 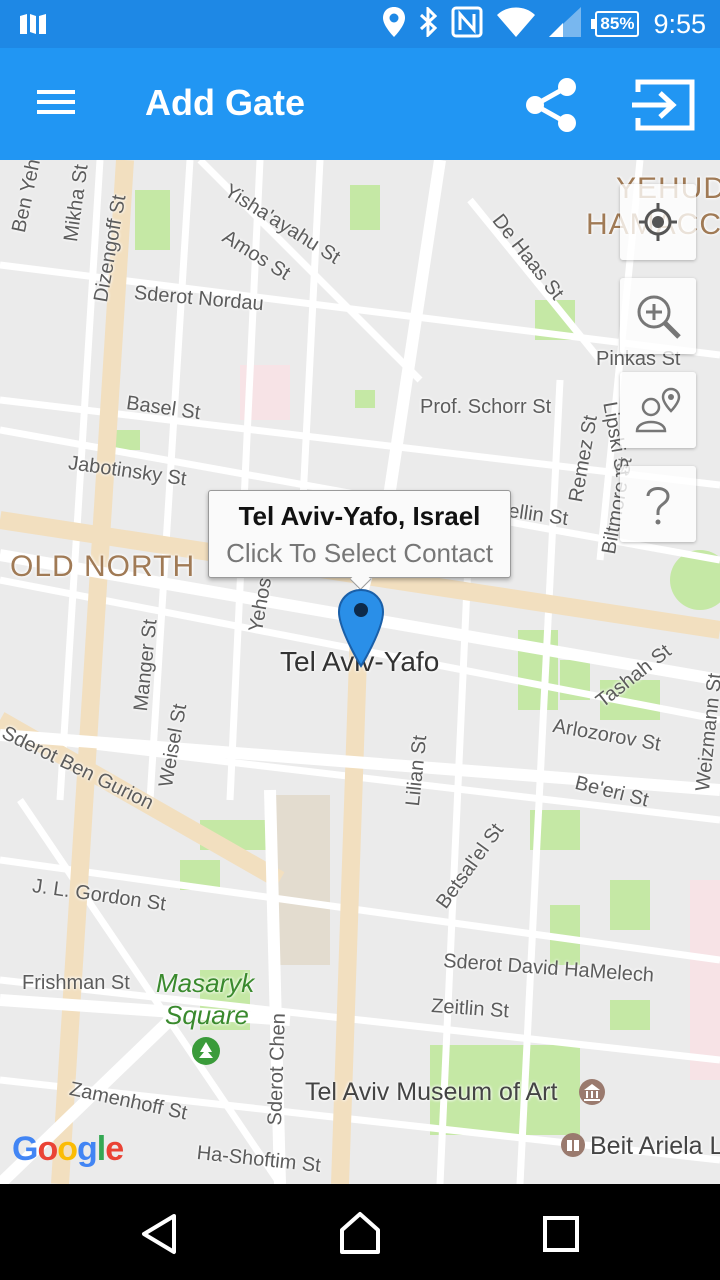 What do you see at coordinates (361, 628) in the screenshot?
I see `map-marker-pin-icon` at bounding box center [361, 628].